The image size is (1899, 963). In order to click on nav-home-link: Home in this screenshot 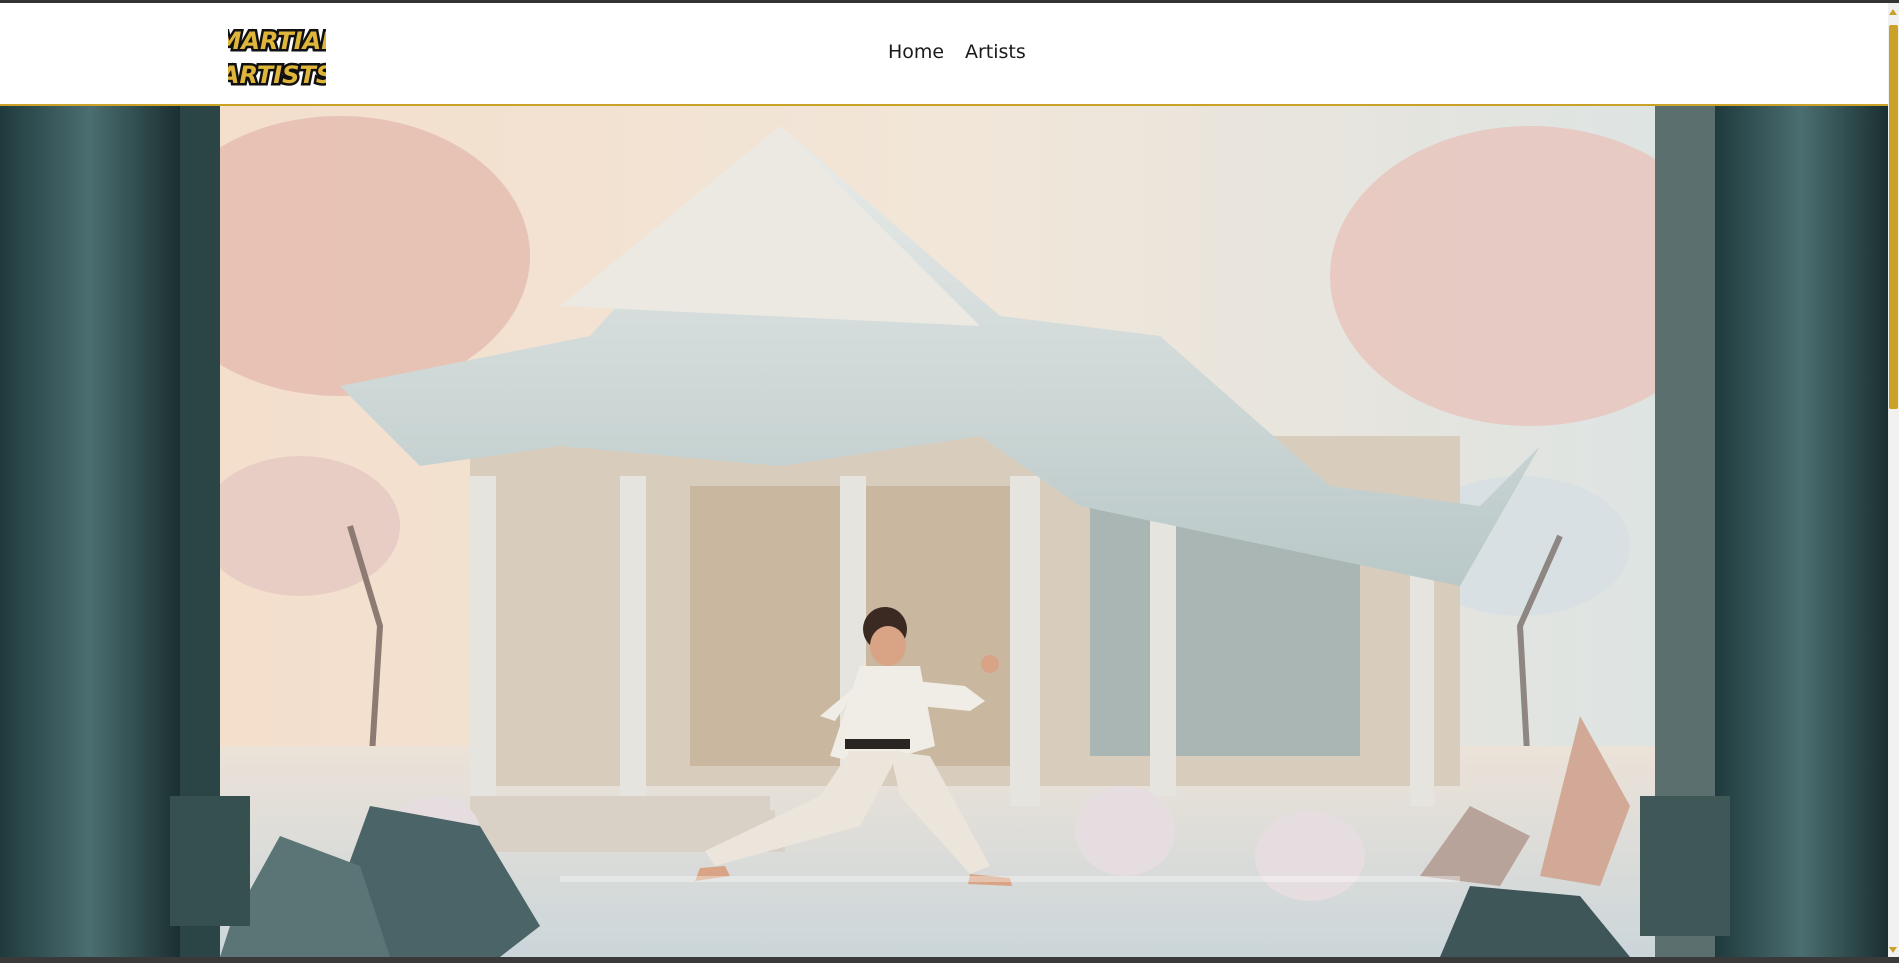, I will do `click(916, 52)`.